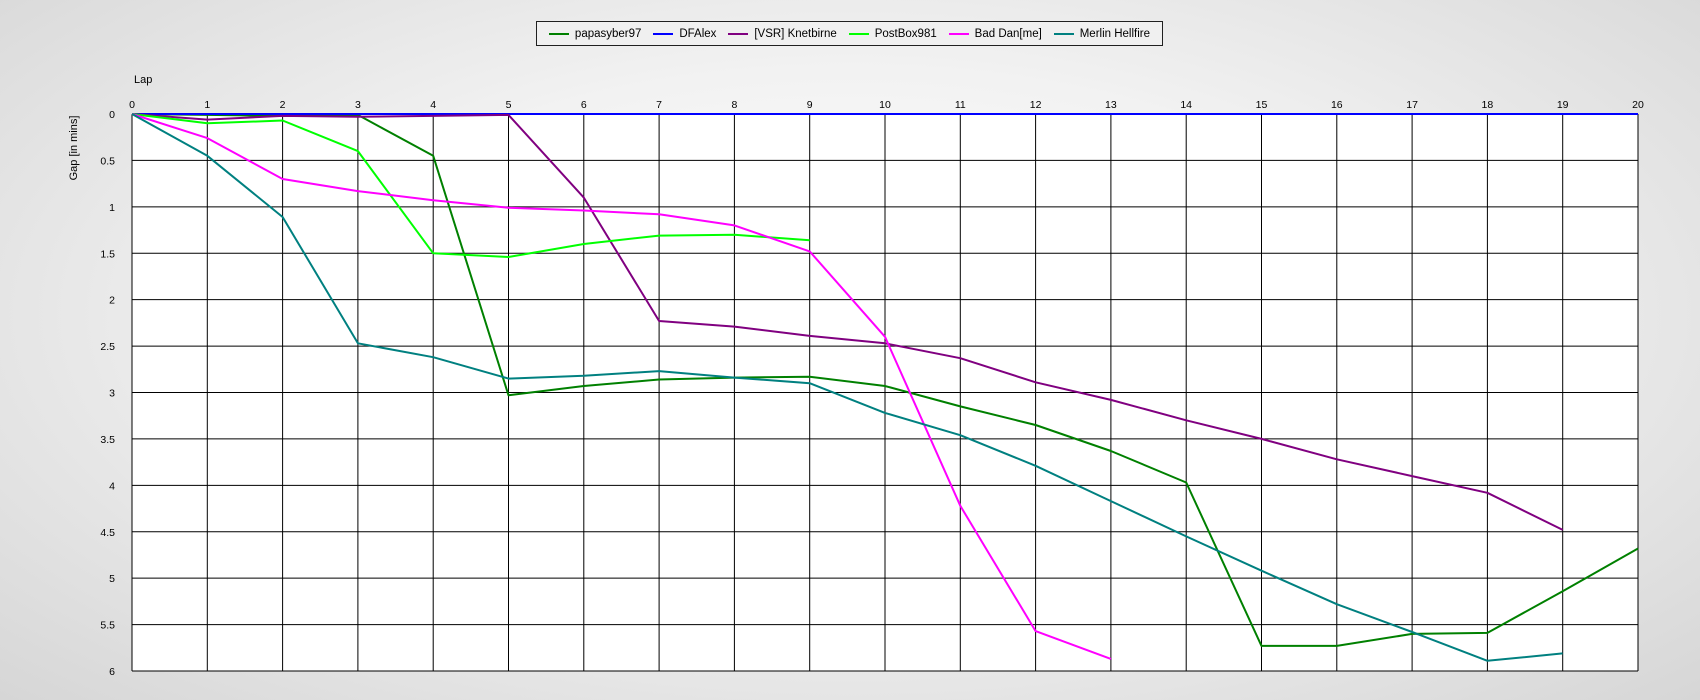  Describe the element at coordinates (112, 486) in the screenshot. I see `y-tick-label: 4` at that location.